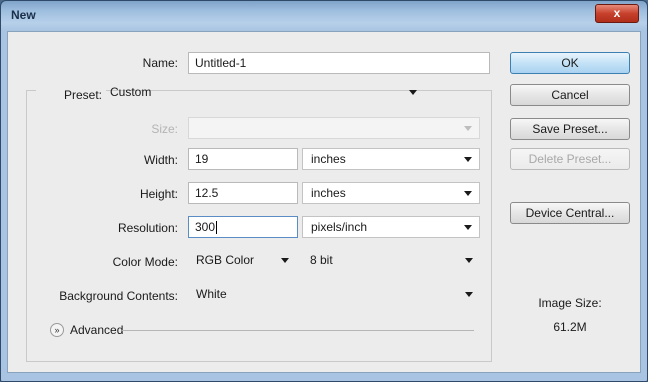 This screenshot has width=648, height=382. What do you see at coordinates (391, 261) in the screenshot?
I see `bit-depth-select: 8 bit` at bounding box center [391, 261].